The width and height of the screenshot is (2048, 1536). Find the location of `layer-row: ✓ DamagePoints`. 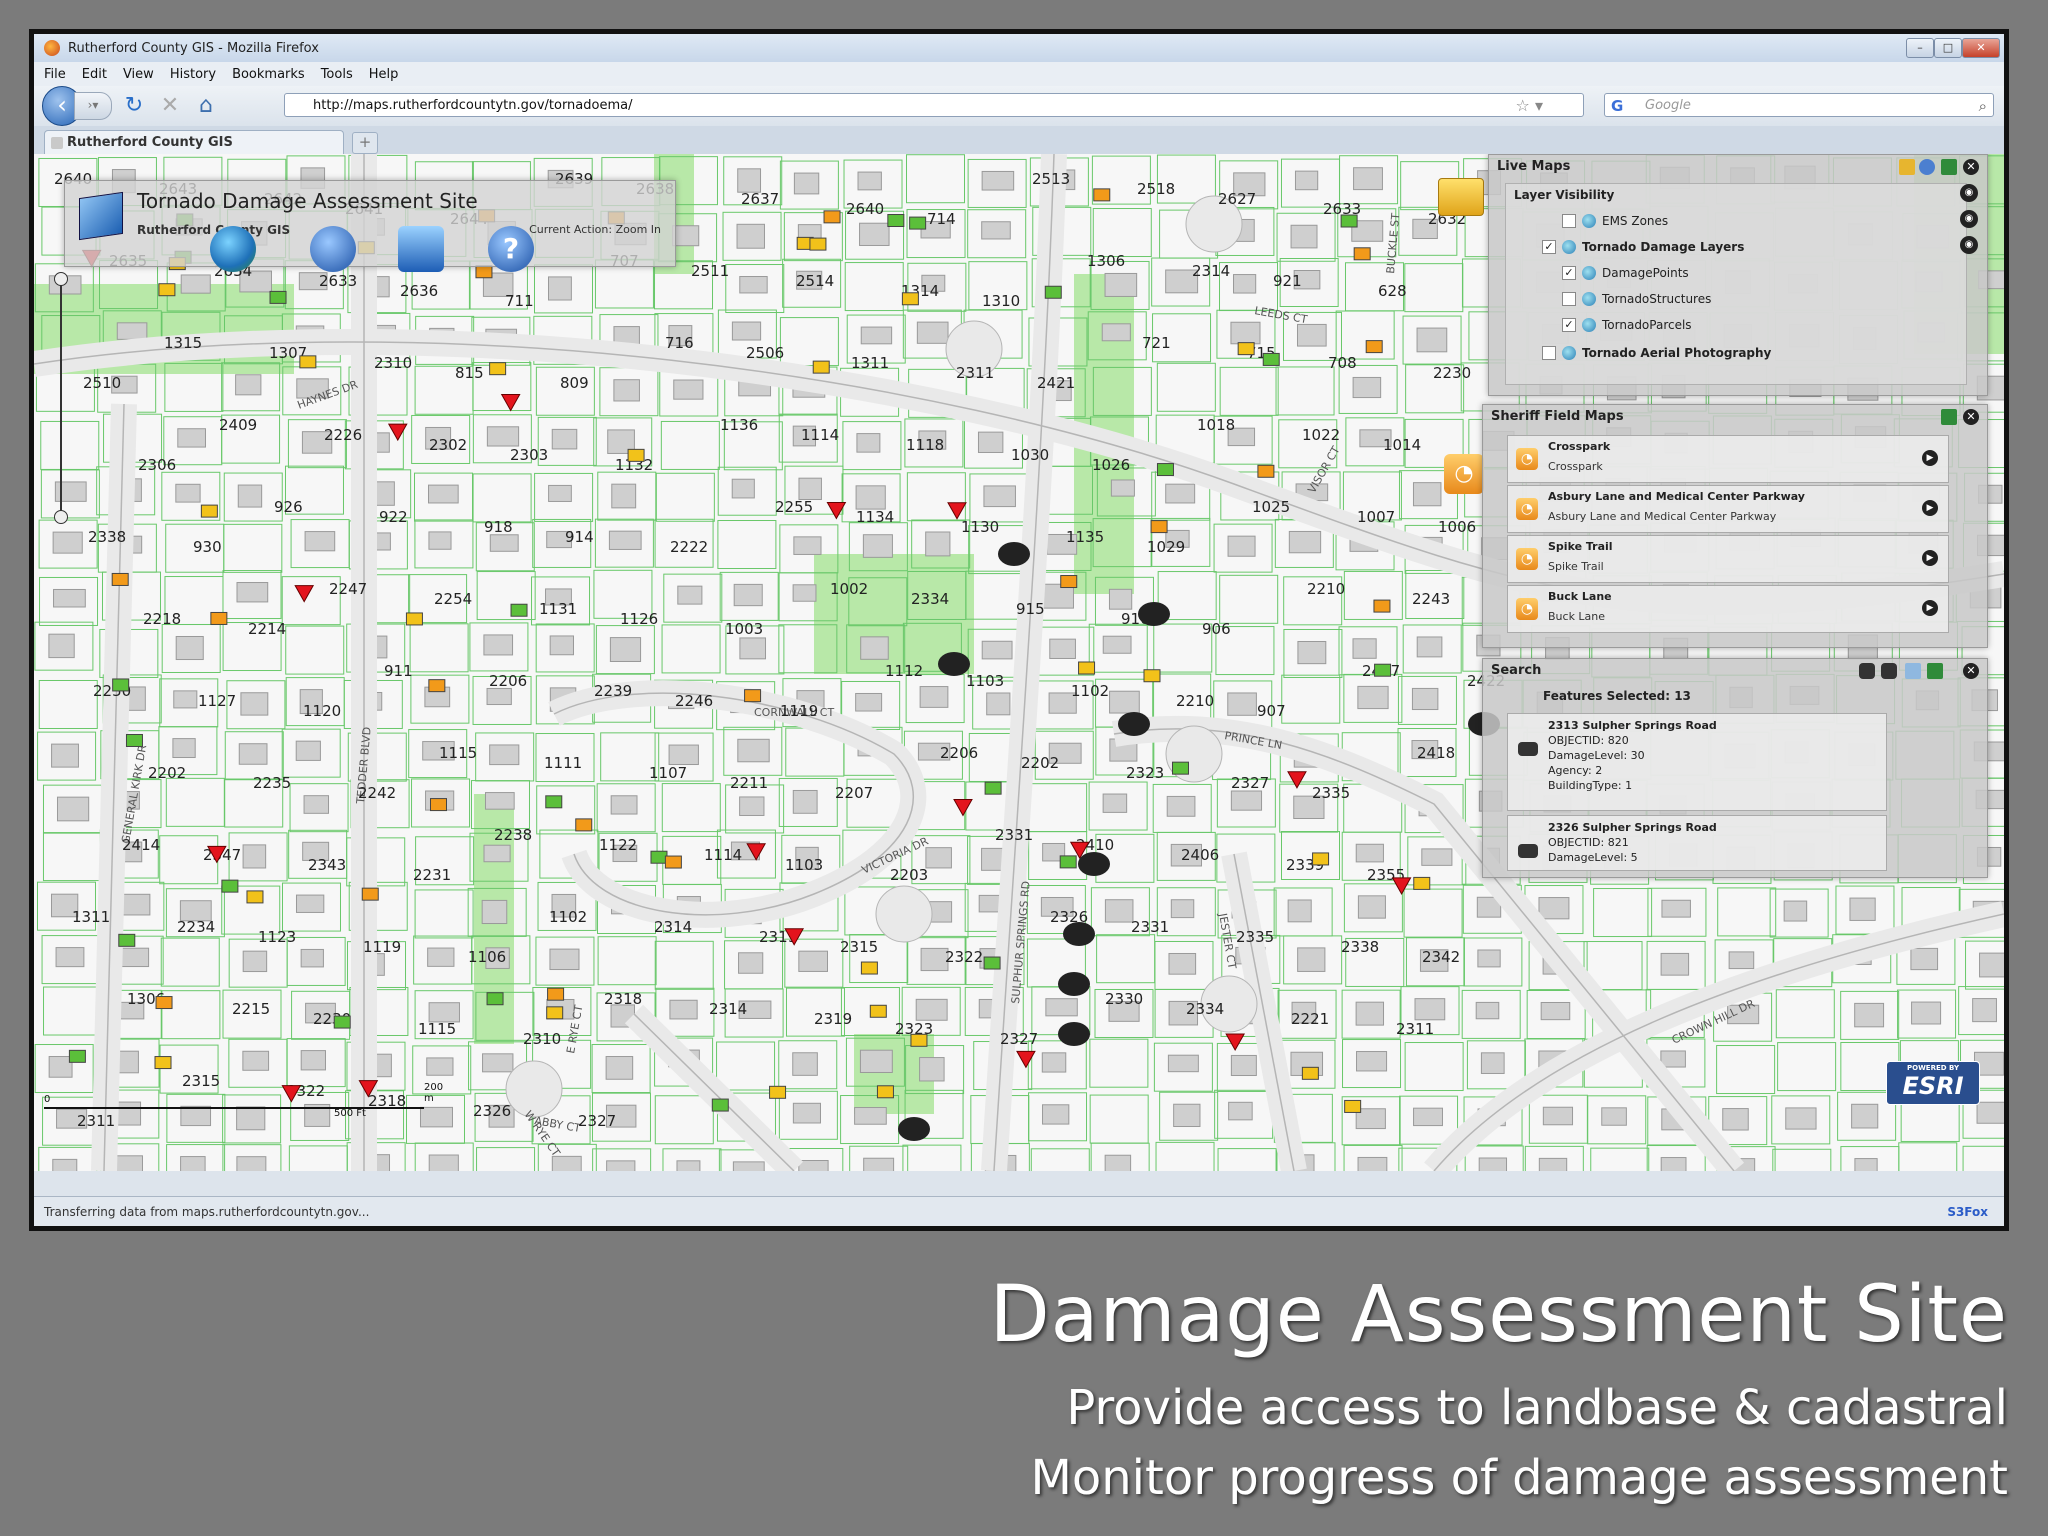

layer-row: ✓ DamagePoints is located at coordinates (1625, 273).